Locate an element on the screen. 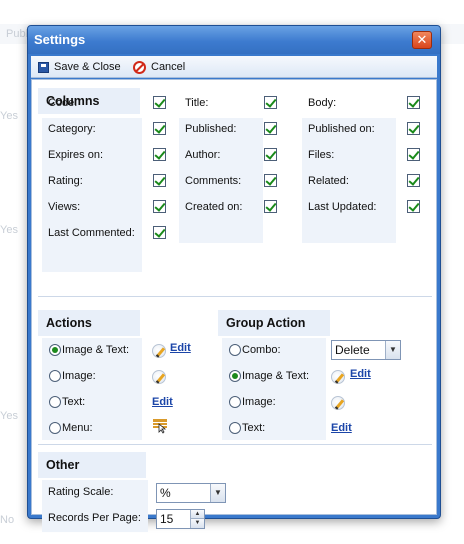 This screenshot has width=464, height=544. column-option-label: Title: is located at coordinates (197, 103).